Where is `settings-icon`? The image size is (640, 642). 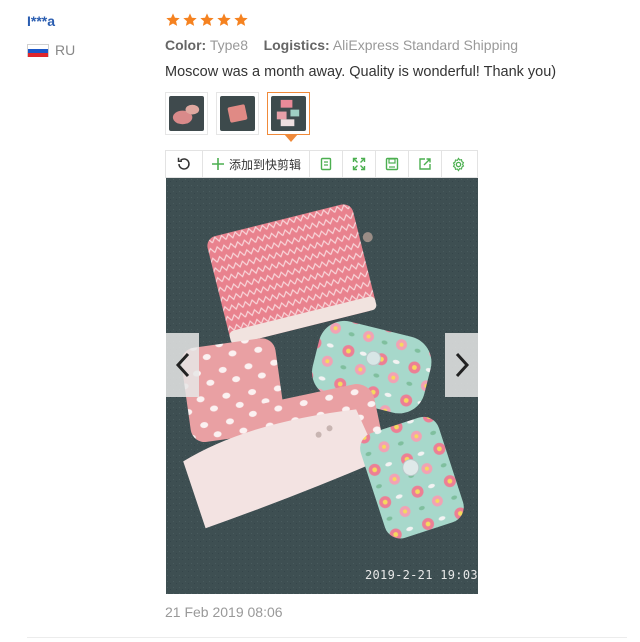 settings-icon is located at coordinates (458, 164).